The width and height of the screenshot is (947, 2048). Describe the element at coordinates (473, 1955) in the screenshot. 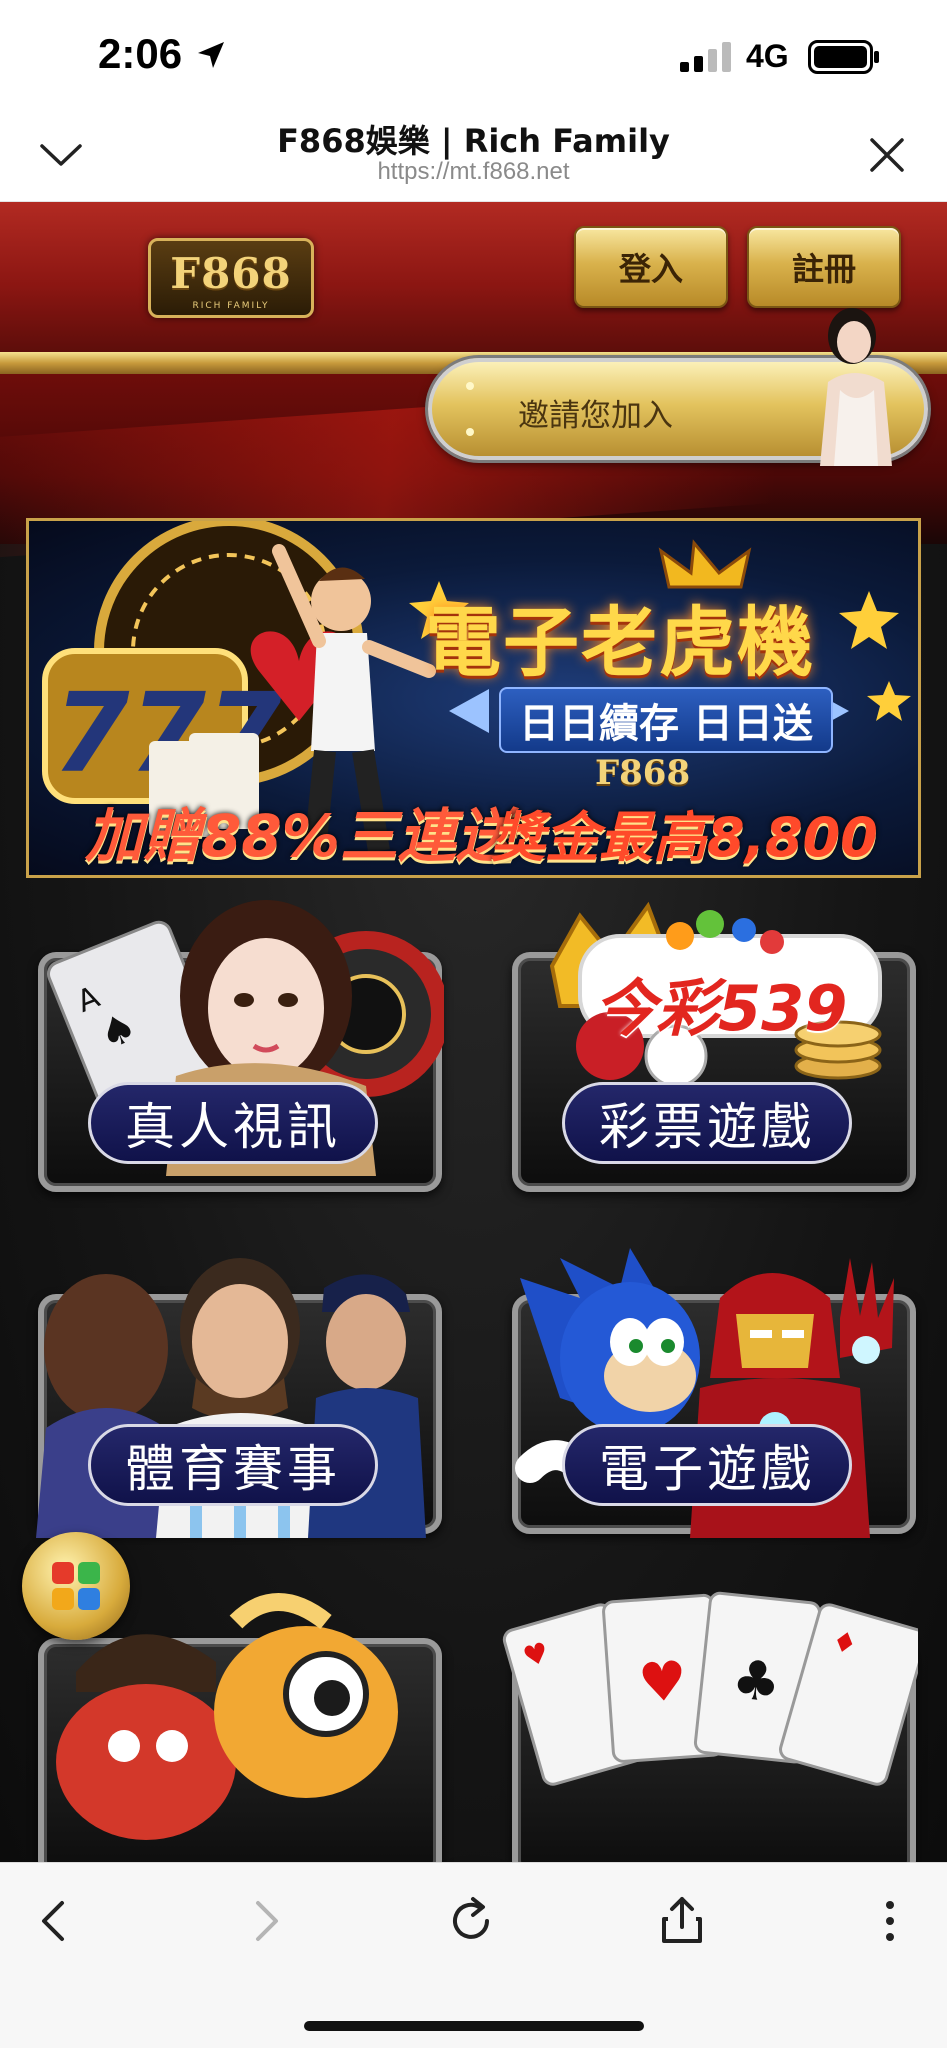

I see `browser-toolbar` at that location.